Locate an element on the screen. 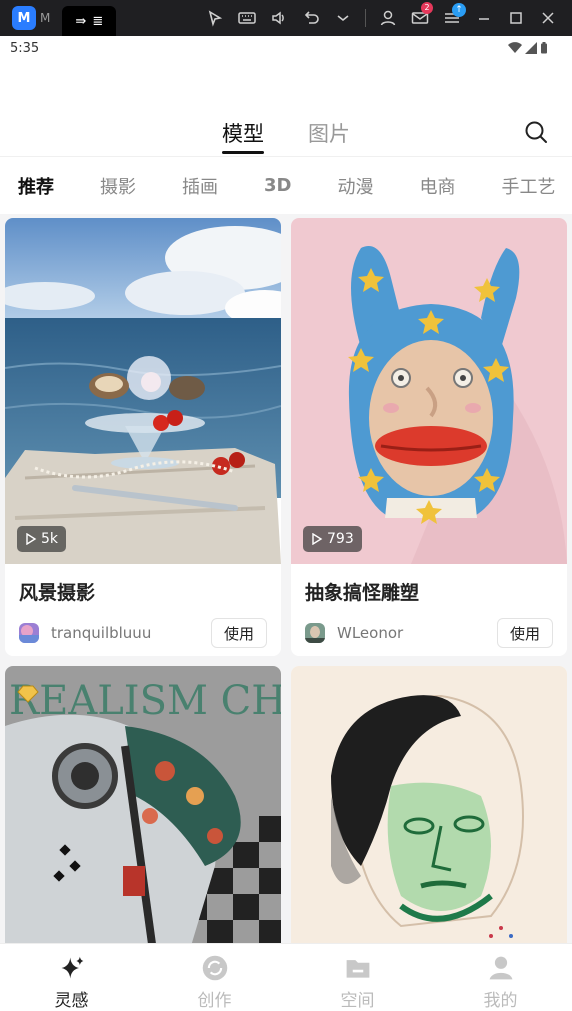 The image size is (572, 1011). card-image-watercolor-portrait is located at coordinates (429, 816).